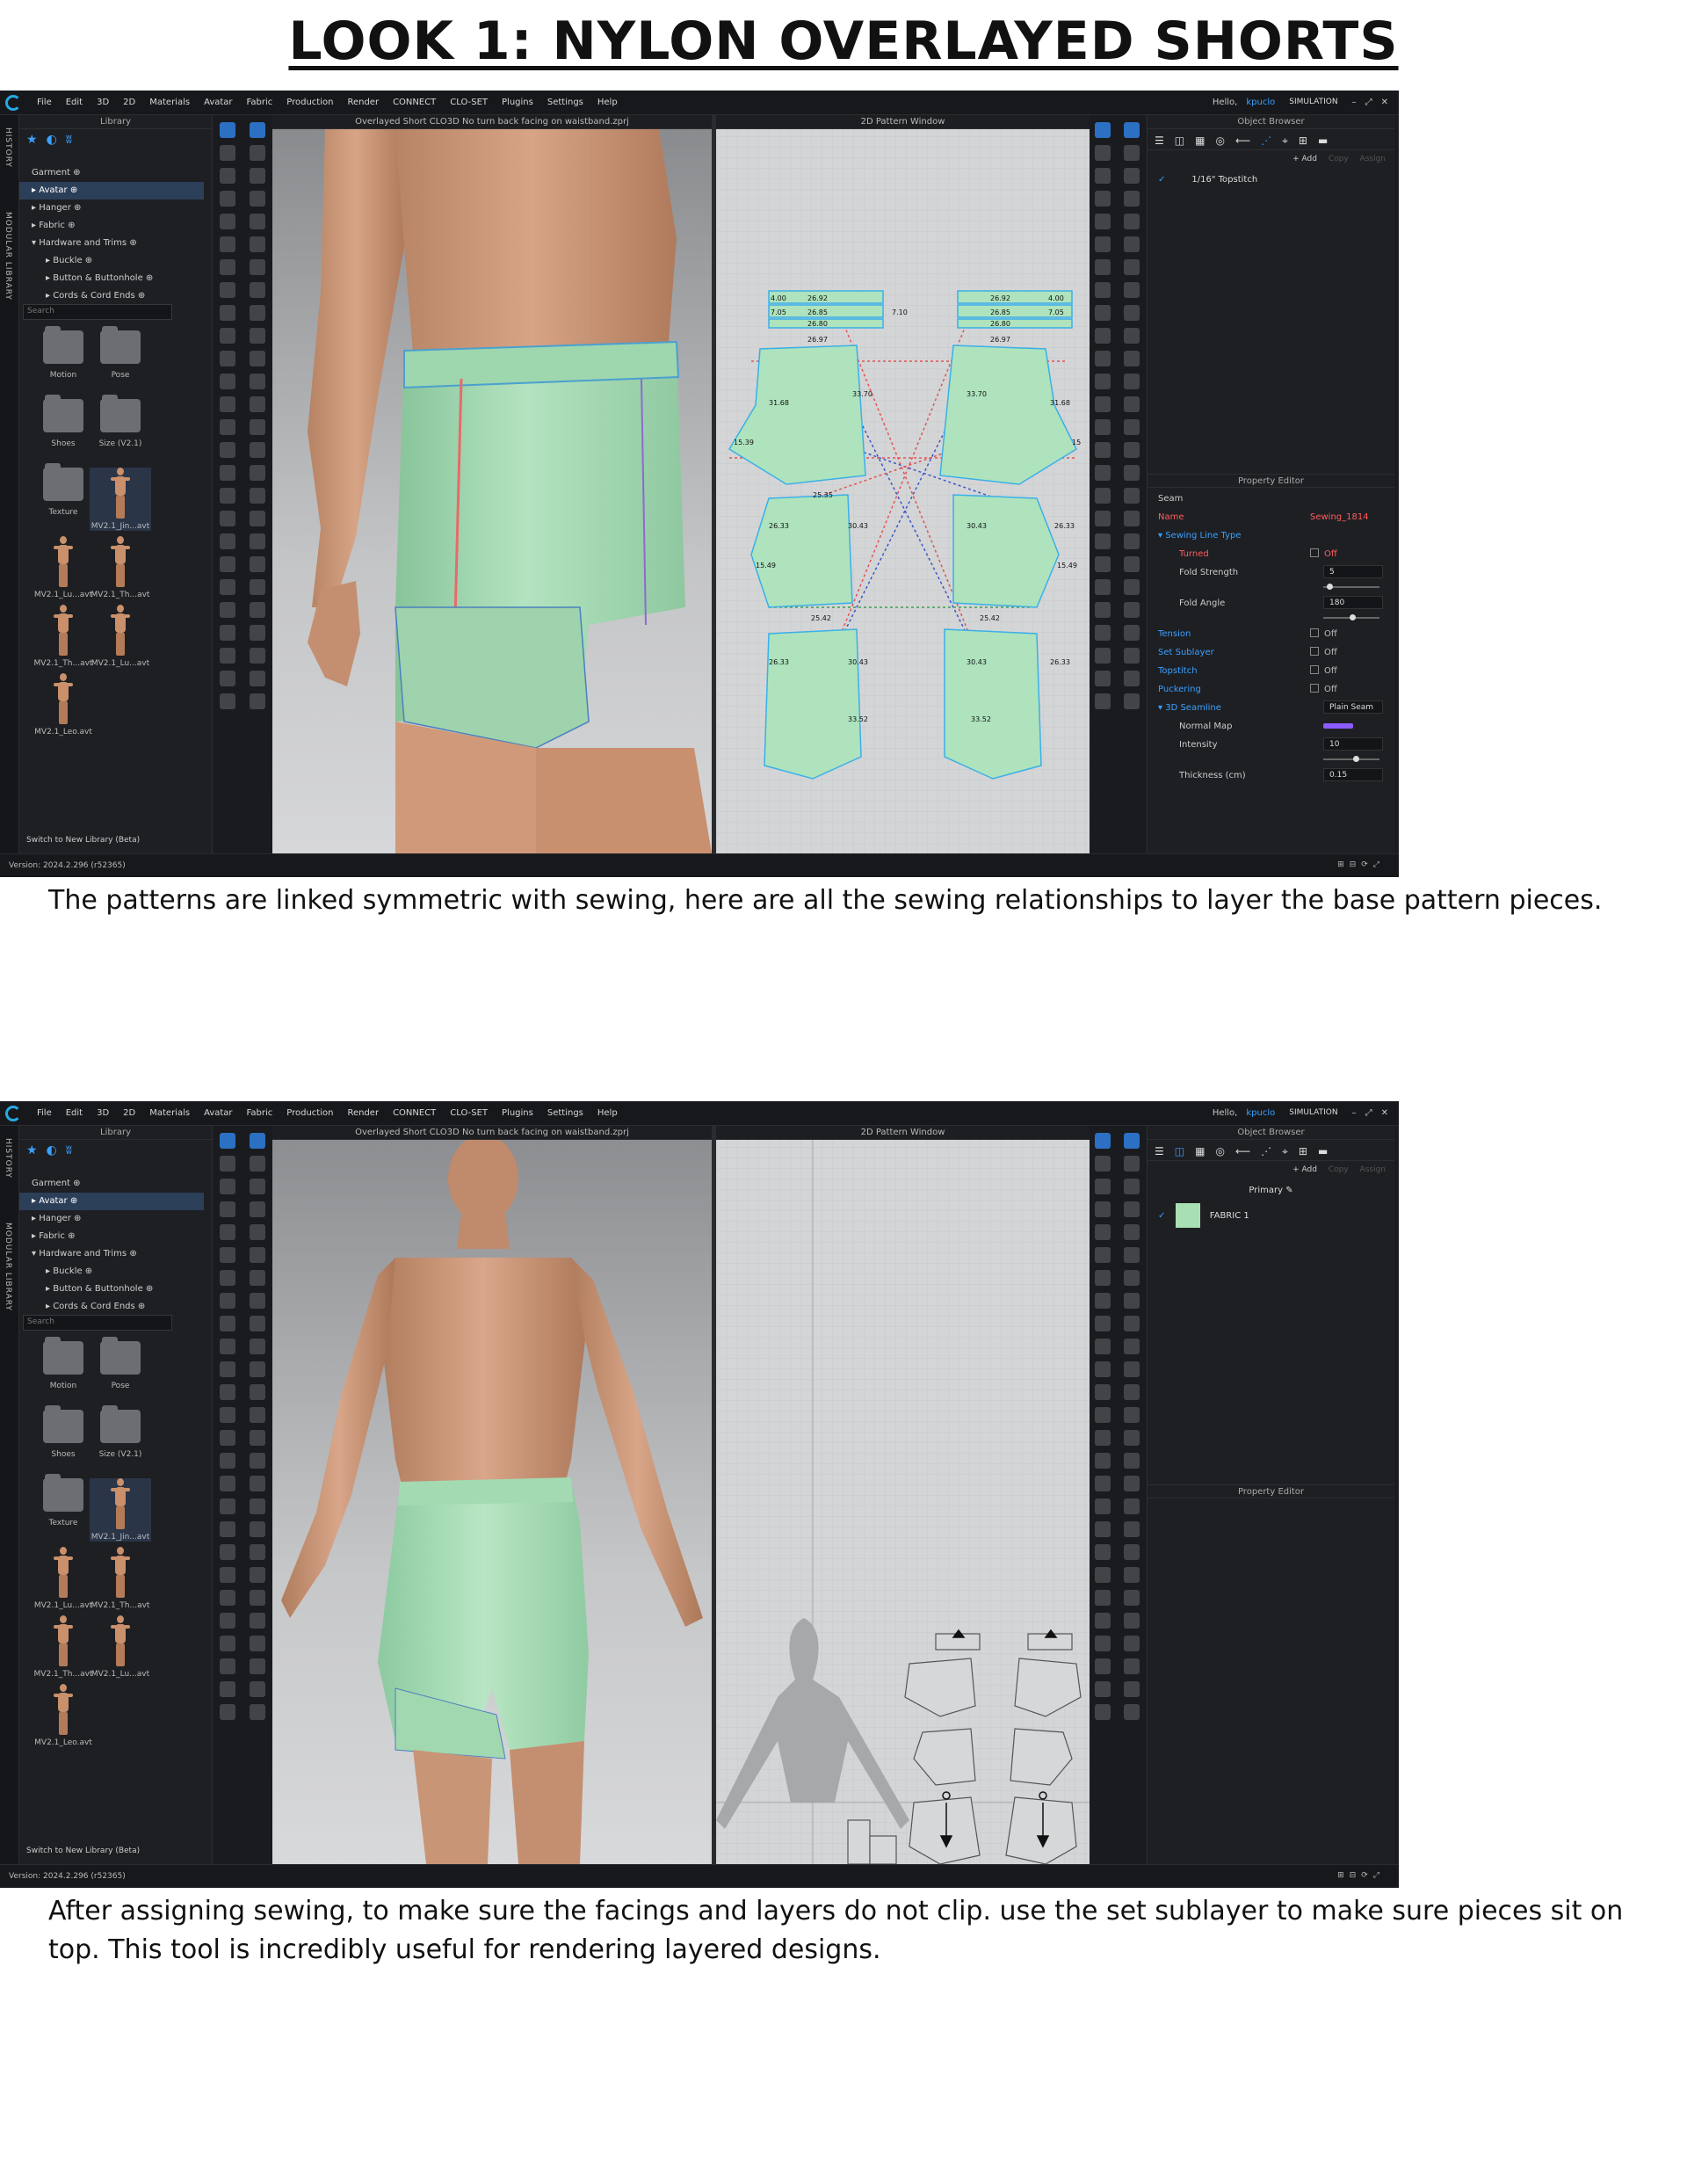 The image size is (1687, 2184). I want to click on favorite-star-icon: ★, so click(32, 1150).